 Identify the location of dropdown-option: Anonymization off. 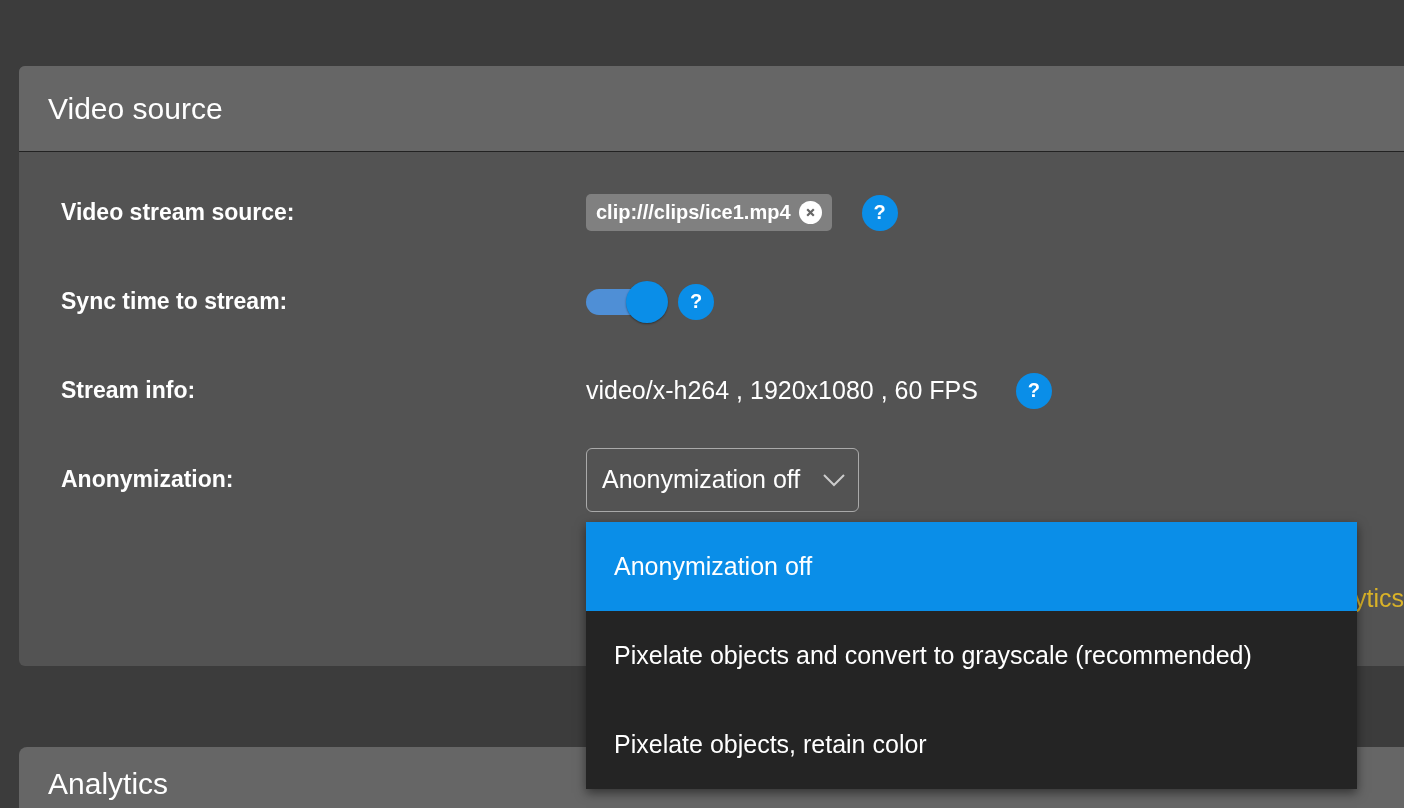
(971, 566).